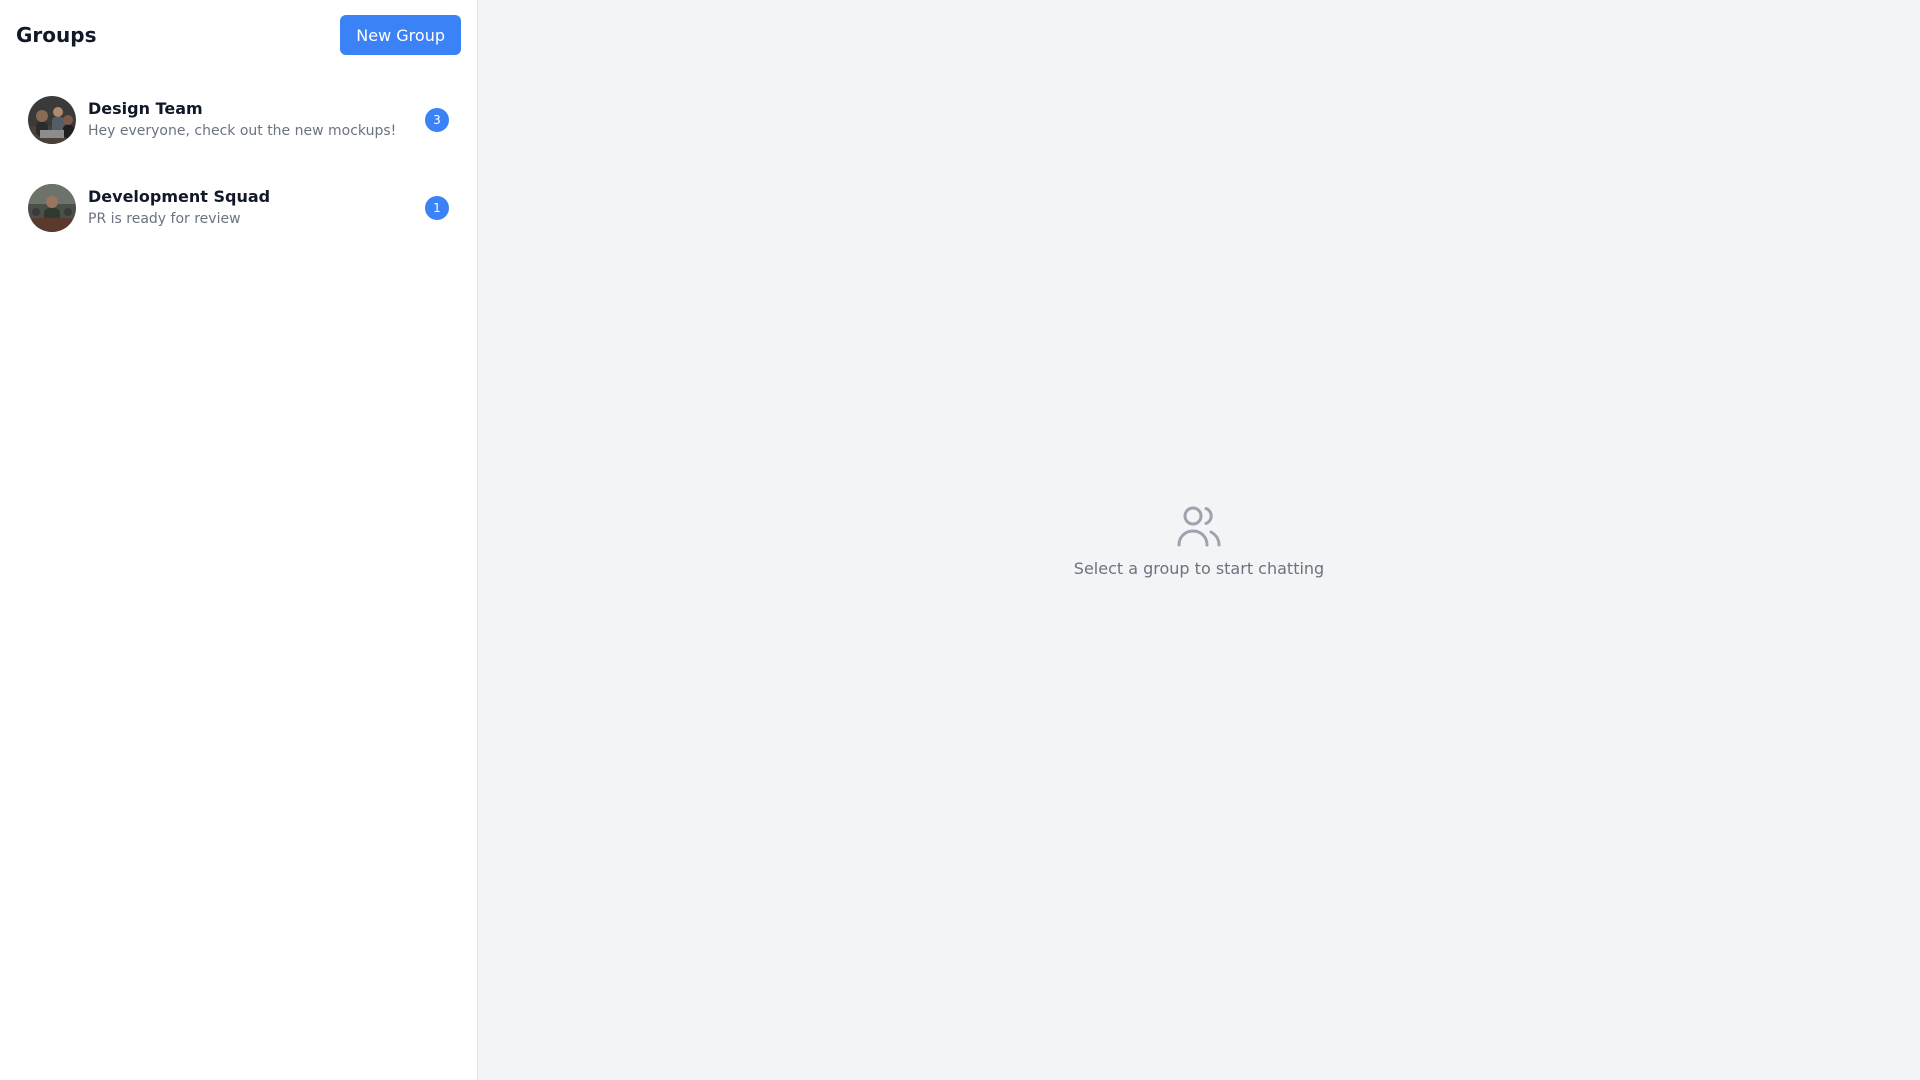 The height and width of the screenshot is (1080, 1920). Describe the element at coordinates (437, 208) in the screenshot. I see `unread-badge: 1` at that location.